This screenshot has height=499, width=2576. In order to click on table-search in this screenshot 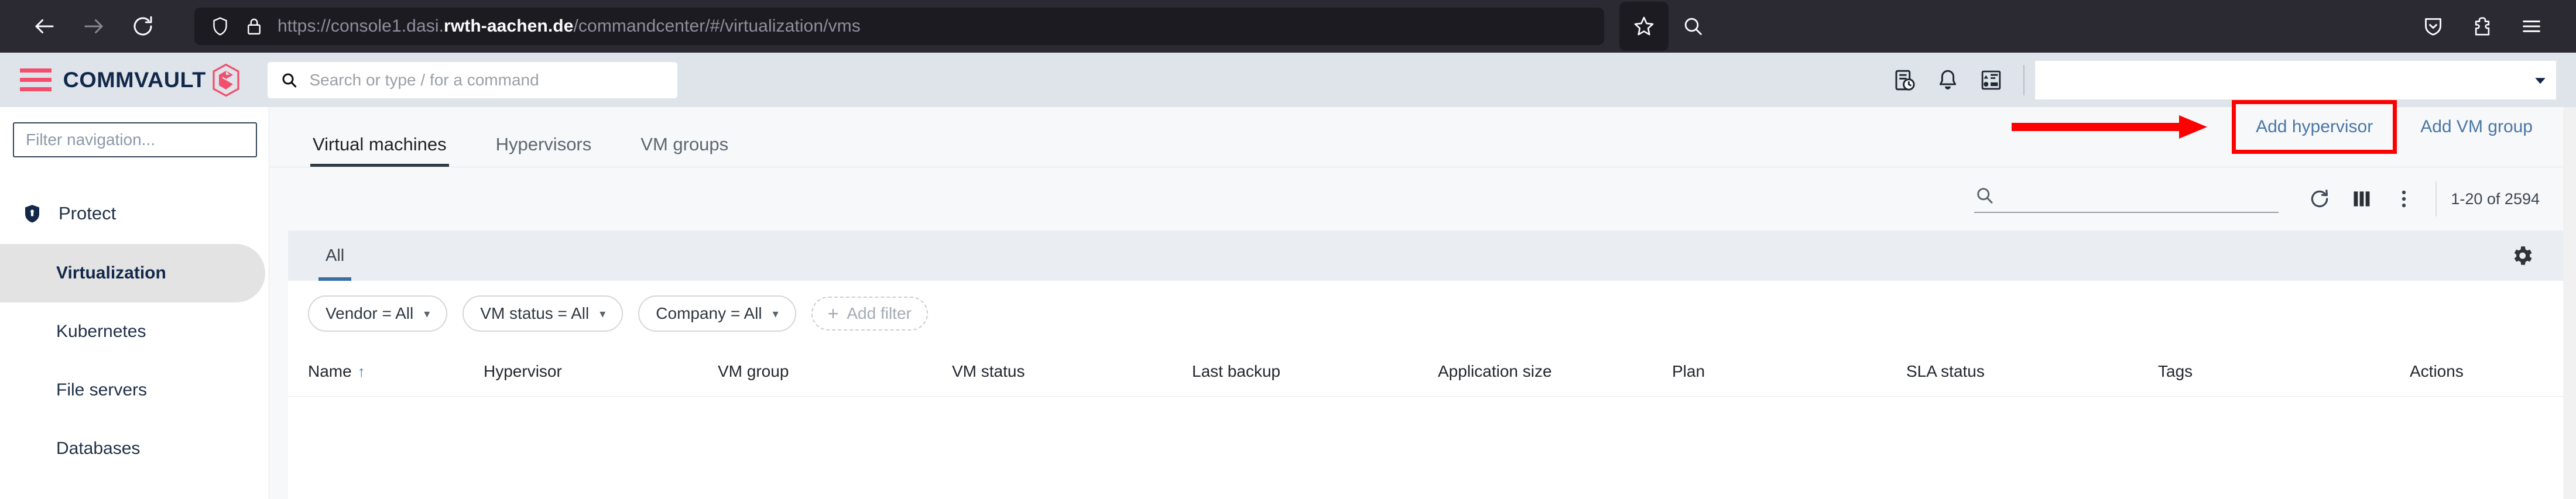, I will do `click(2126, 199)`.